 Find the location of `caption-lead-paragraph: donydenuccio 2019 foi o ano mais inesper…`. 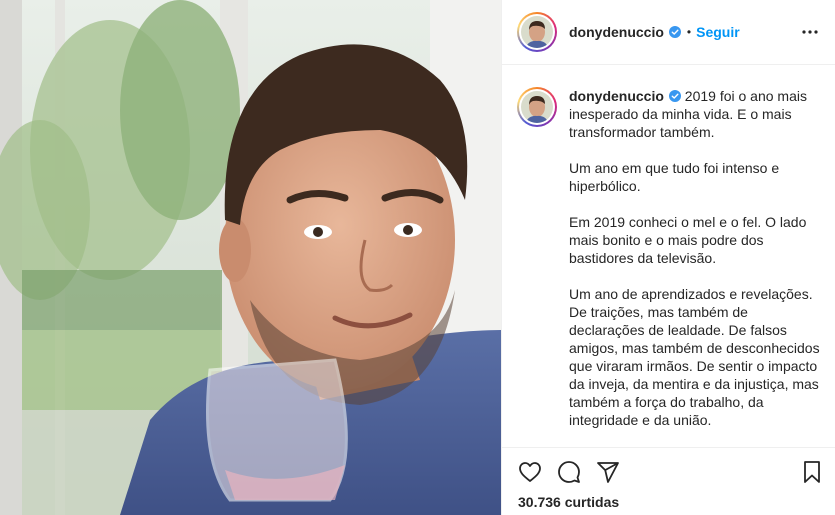

caption-lead-paragraph: donydenuccio 2019 foi o ano mais inesper… is located at coordinates (694, 114).